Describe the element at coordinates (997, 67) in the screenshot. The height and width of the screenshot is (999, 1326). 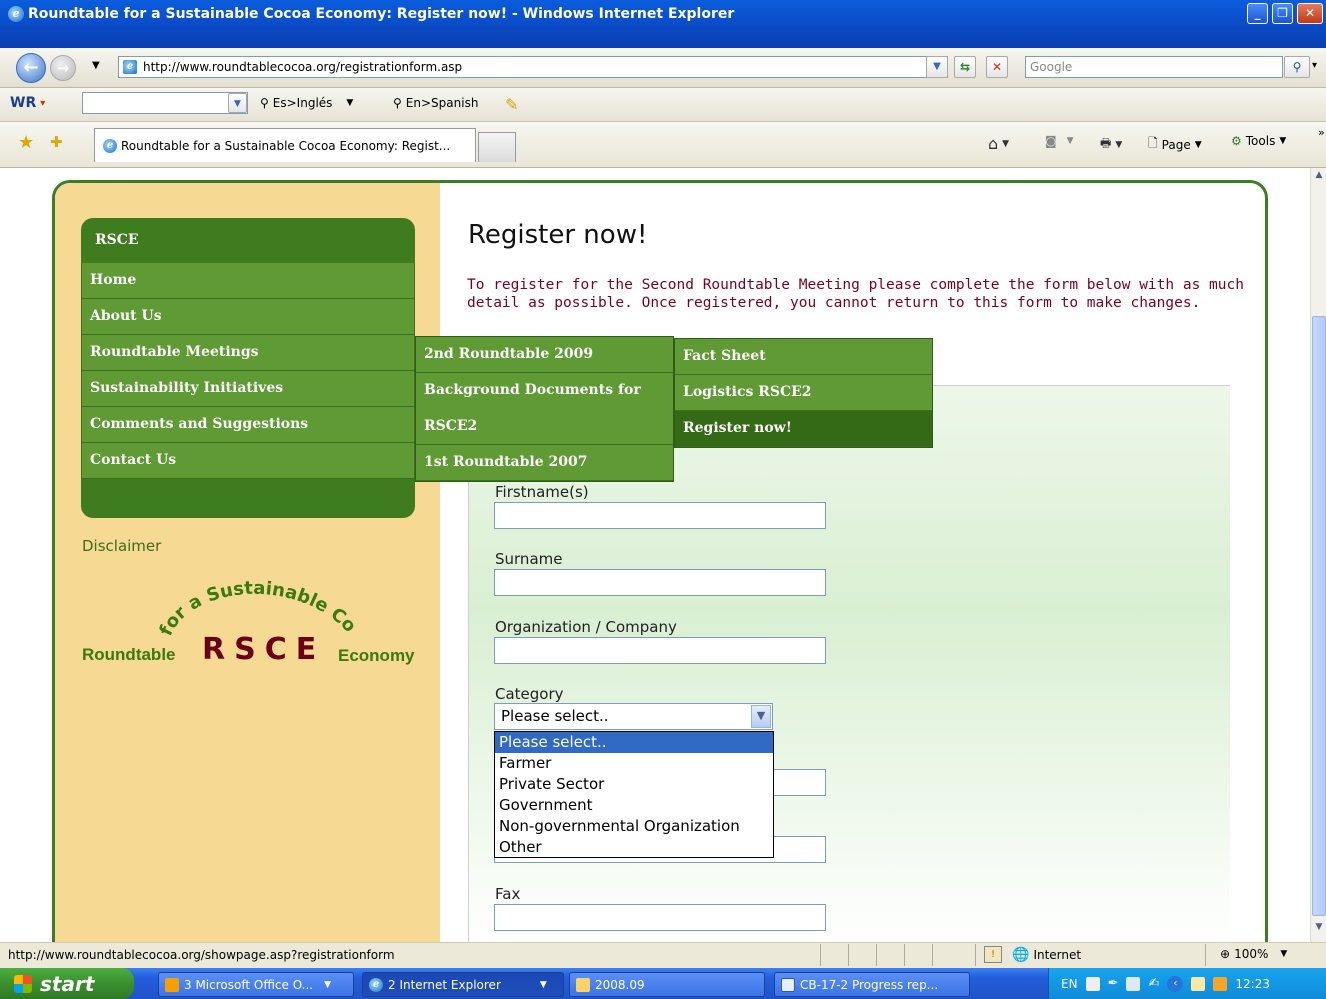
I see `stop-icon: ✕` at that location.